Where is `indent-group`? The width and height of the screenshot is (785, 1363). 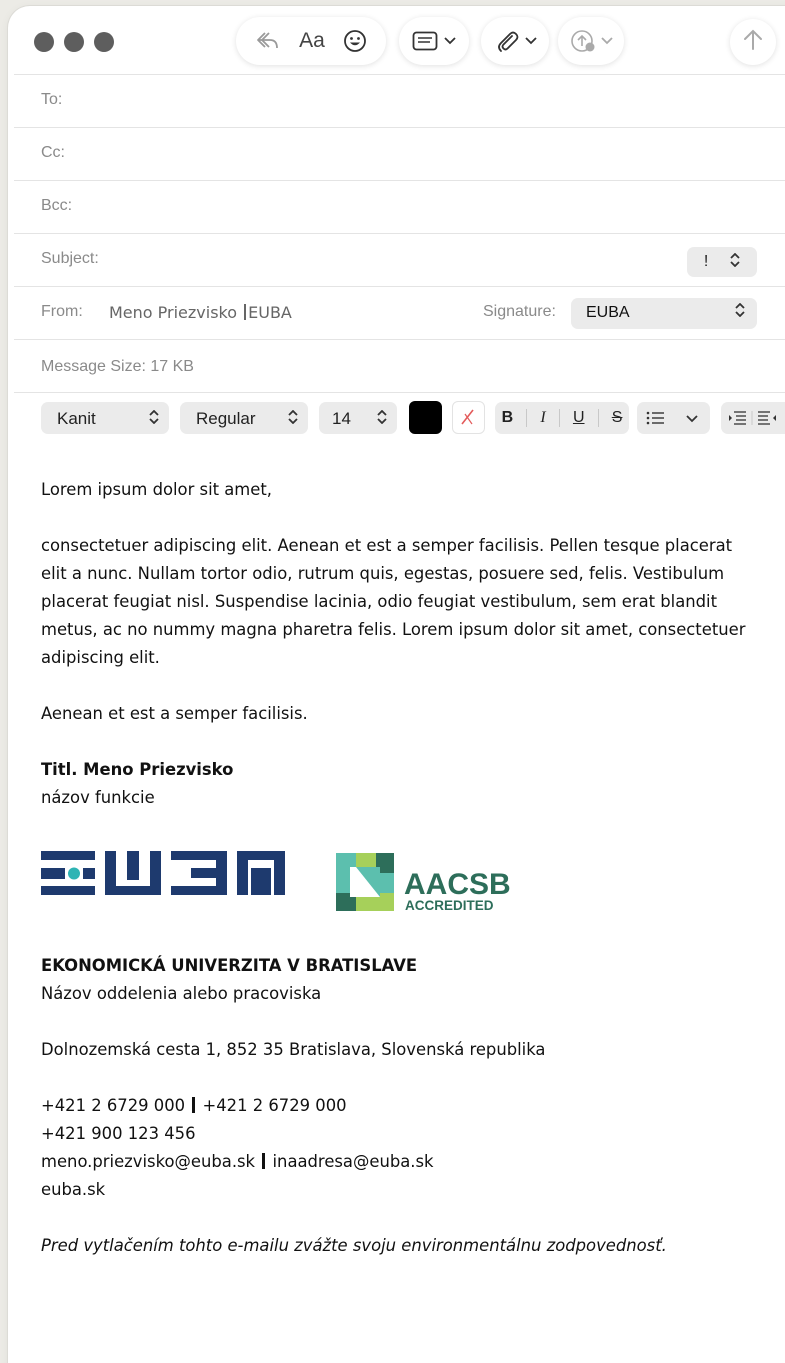
indent-group is located at coordinates (753, 418).